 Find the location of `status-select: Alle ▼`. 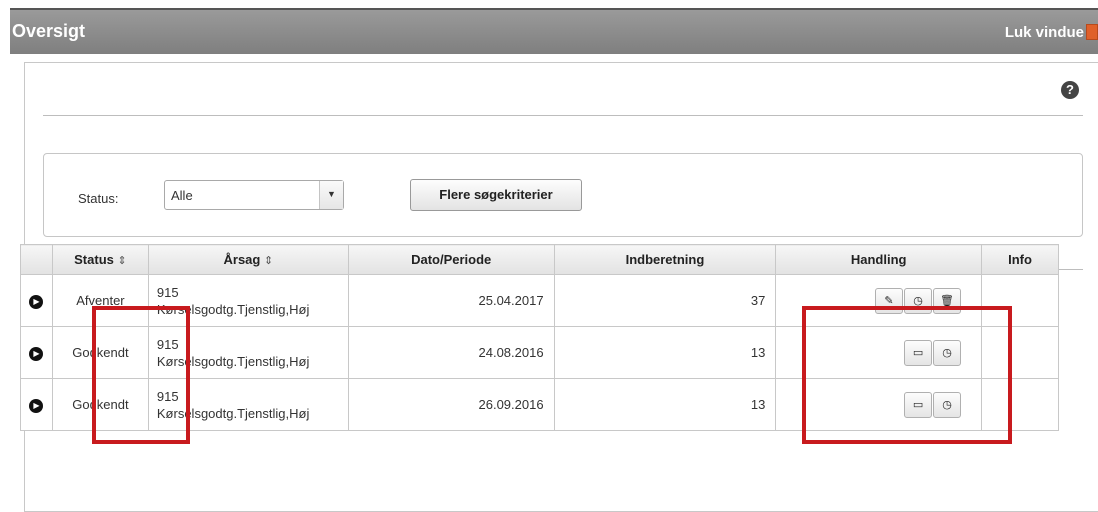

status-select: Alle ▼ is located at coordinates (254, 195).